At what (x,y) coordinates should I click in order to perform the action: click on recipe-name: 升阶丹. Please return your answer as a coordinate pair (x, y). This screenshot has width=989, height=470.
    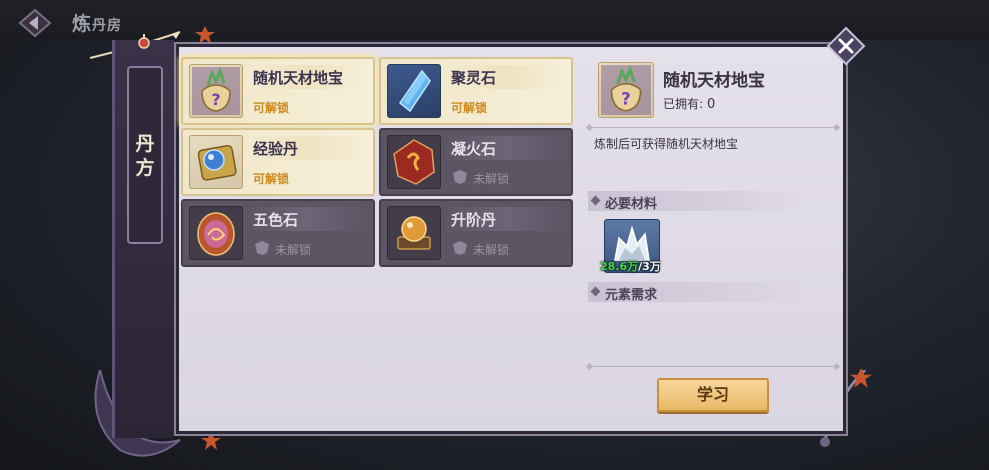
    Looking at the image, I should click on (474, 220).